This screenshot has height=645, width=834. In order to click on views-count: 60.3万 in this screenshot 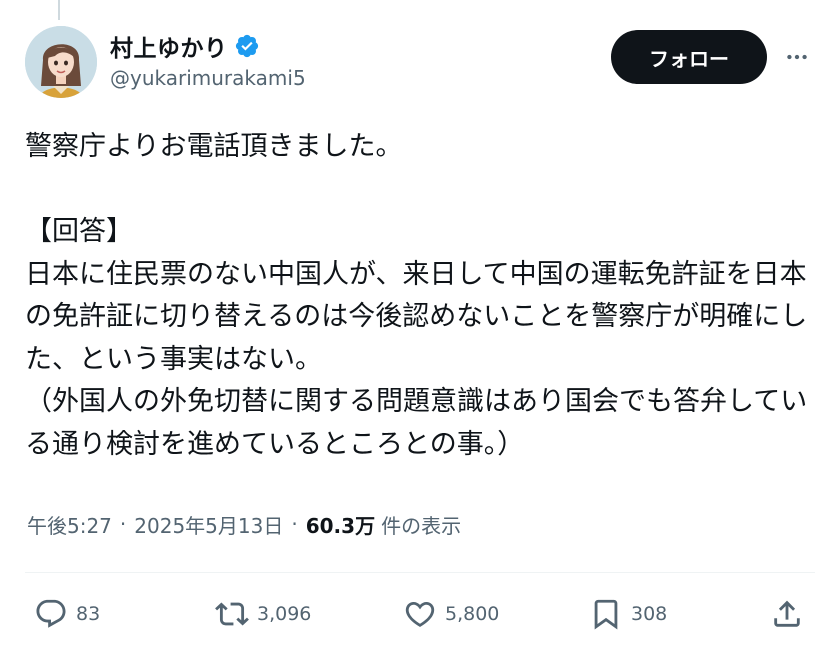, I will do `click(340, 524)`.